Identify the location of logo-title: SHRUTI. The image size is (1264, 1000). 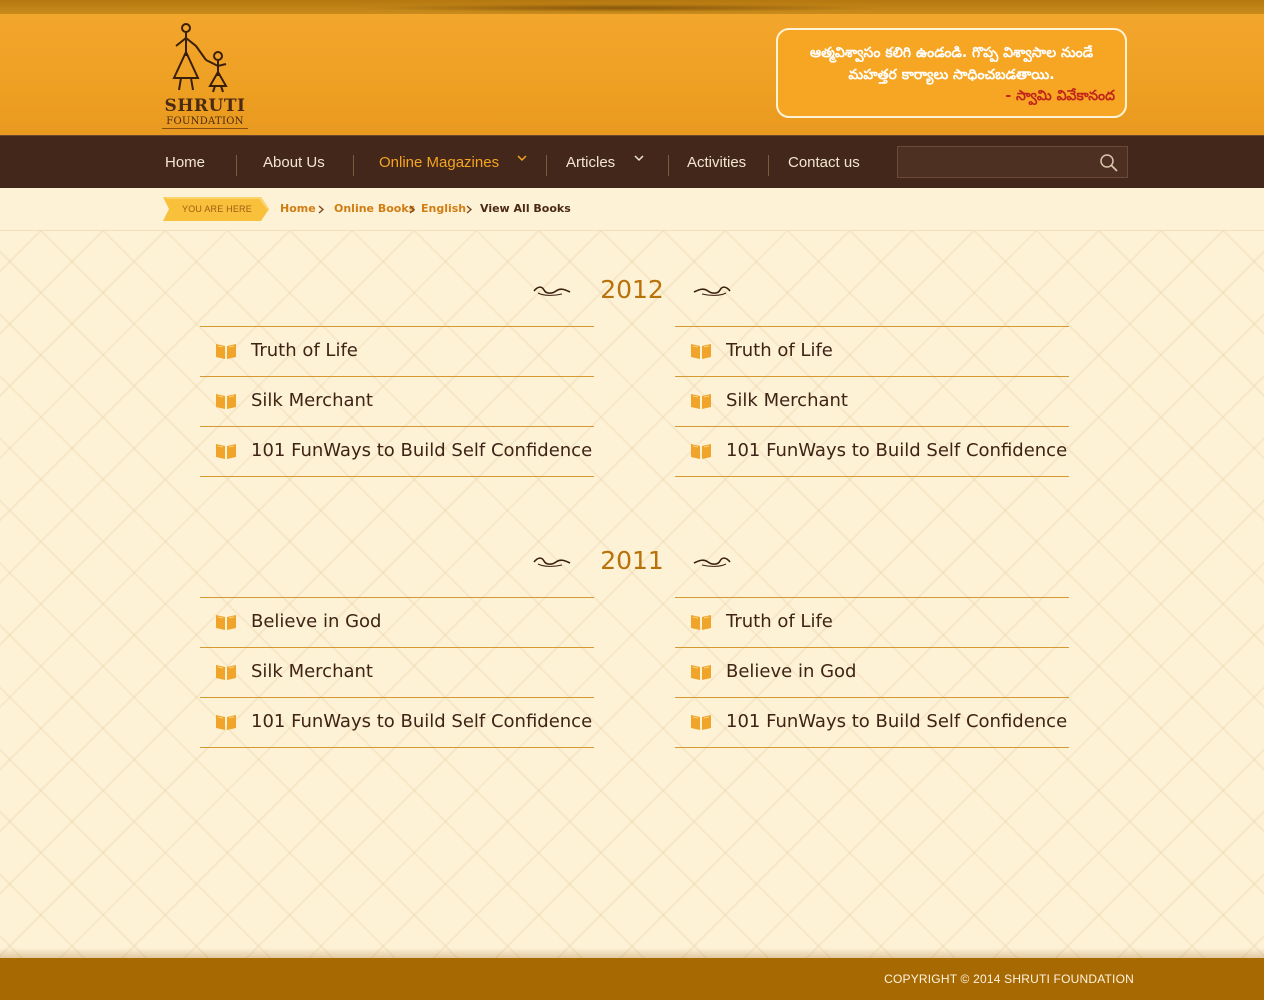
(205, 106).